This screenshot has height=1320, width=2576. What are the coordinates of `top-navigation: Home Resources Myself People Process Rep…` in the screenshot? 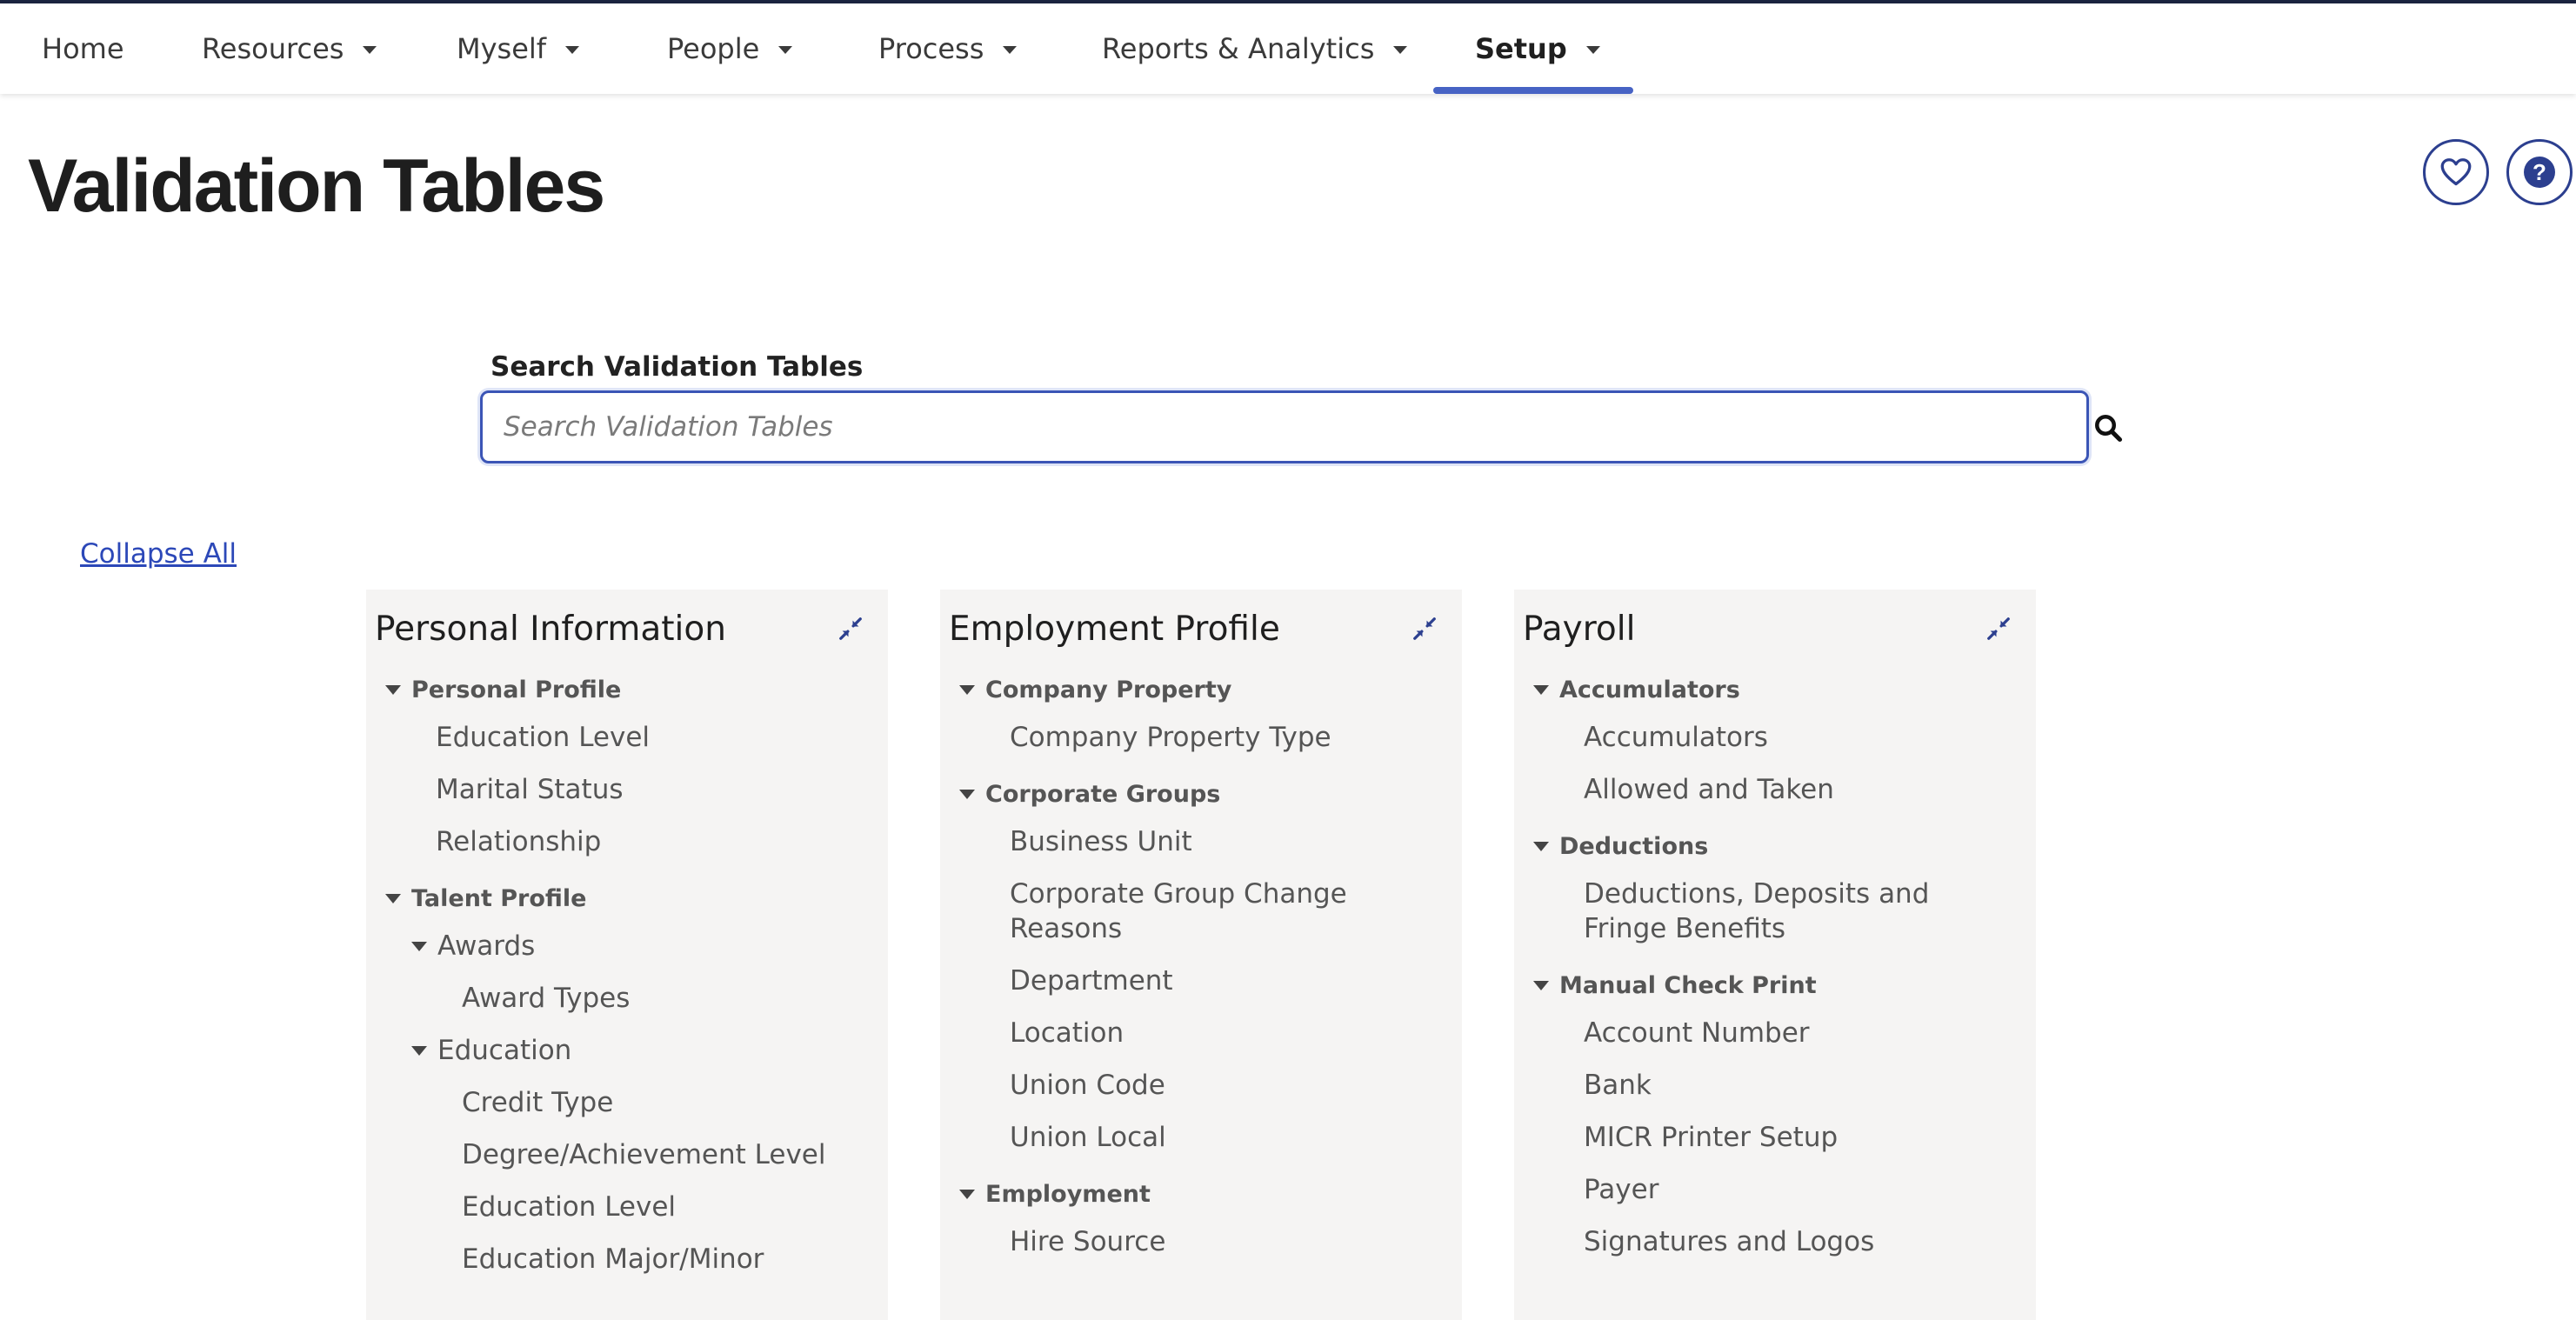 It's located at (1288, 48).